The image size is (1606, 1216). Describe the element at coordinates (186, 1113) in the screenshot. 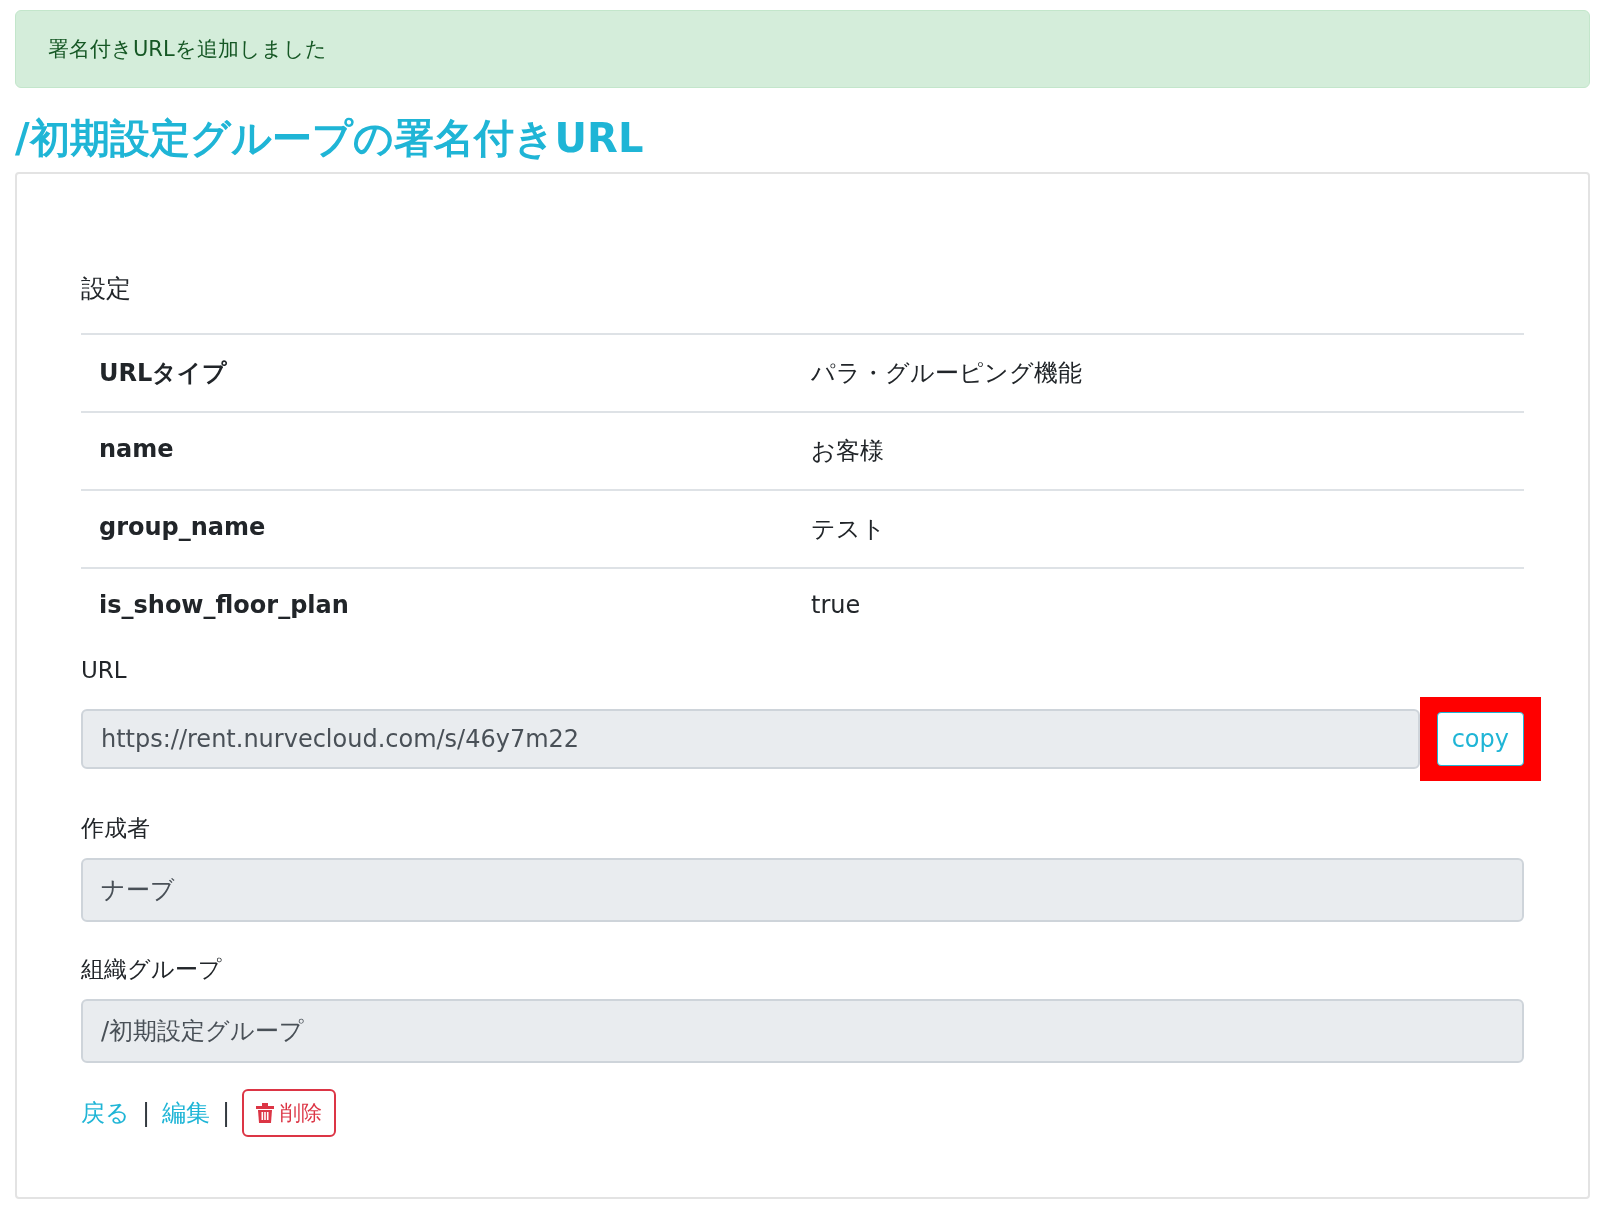

I see `link: 編集` at that location.